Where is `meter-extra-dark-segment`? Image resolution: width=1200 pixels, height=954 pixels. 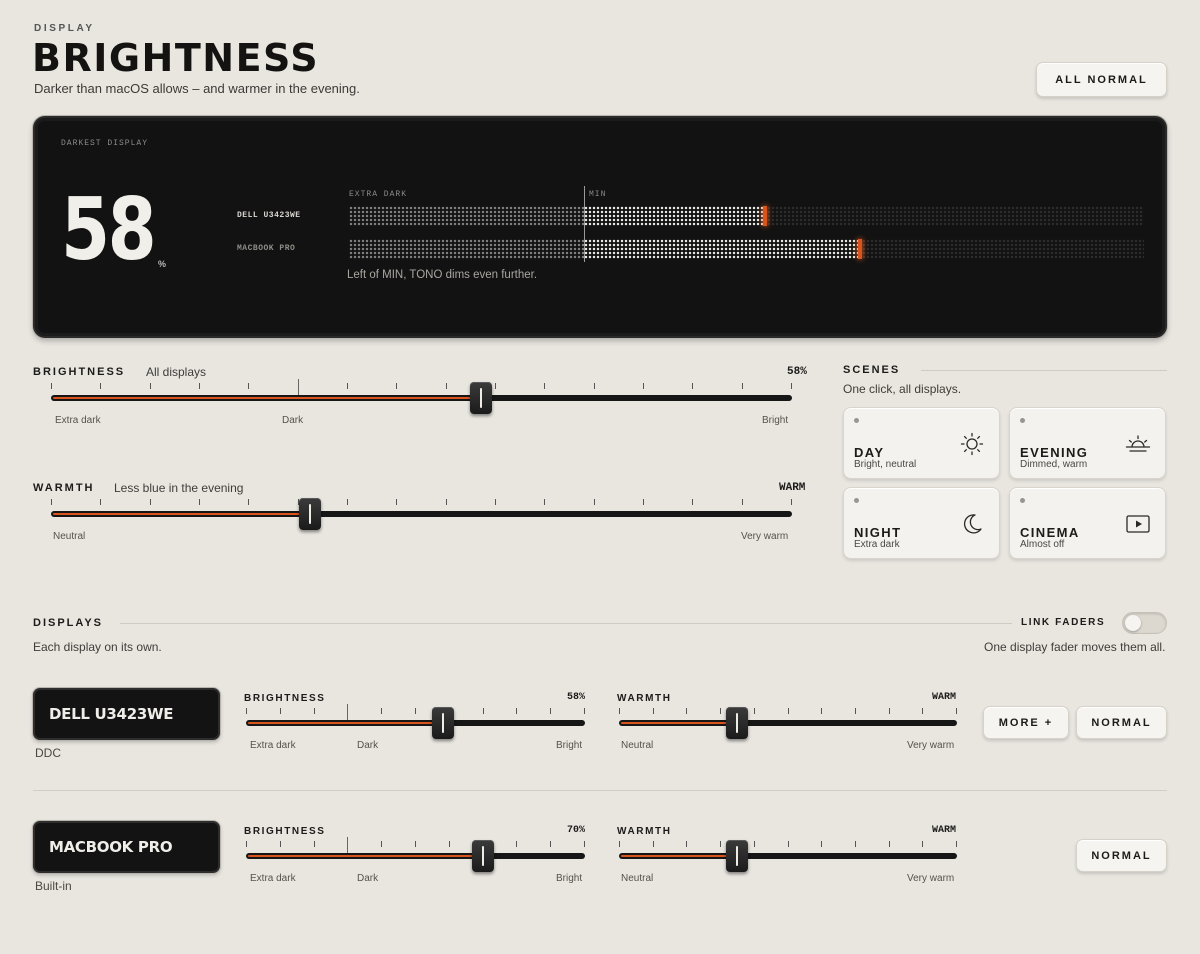
meter-extra-dark-segment is located at coordinates (466, 249).